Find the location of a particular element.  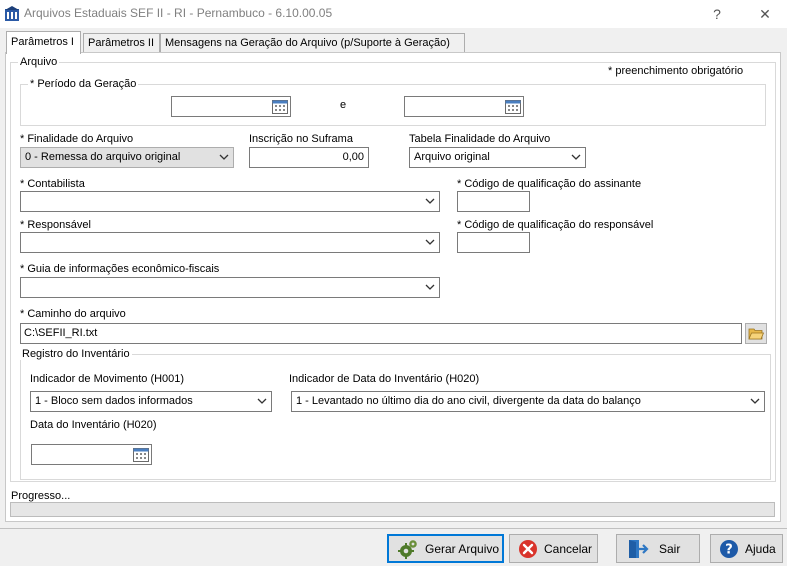

ajuda-label: Ajuda is located at coordinates (760, 548).